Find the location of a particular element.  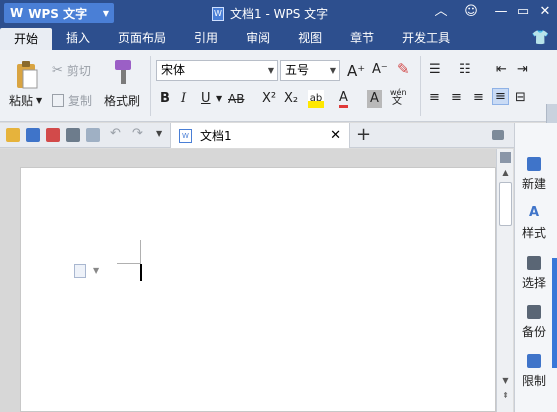

window-title: W 文档1 - WPS 文字 is located at coordinates (270, 13).